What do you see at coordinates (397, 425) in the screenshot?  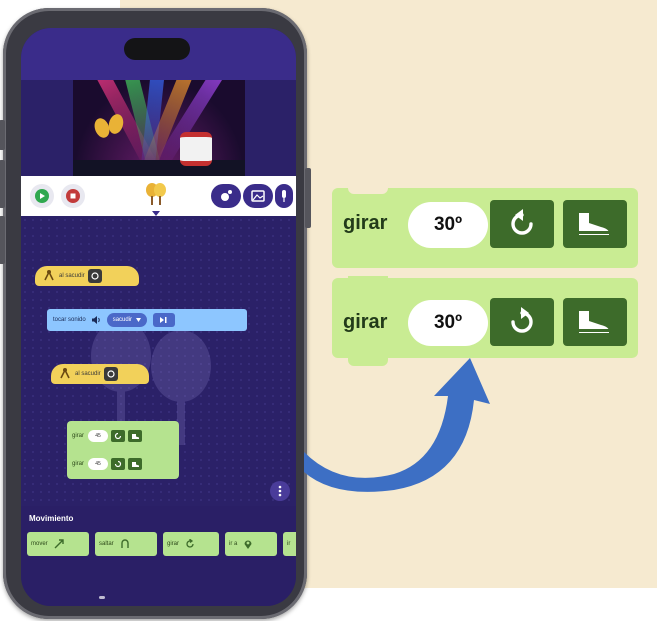 I see `curved-arrow-icon` at bounding box center [397, 425].